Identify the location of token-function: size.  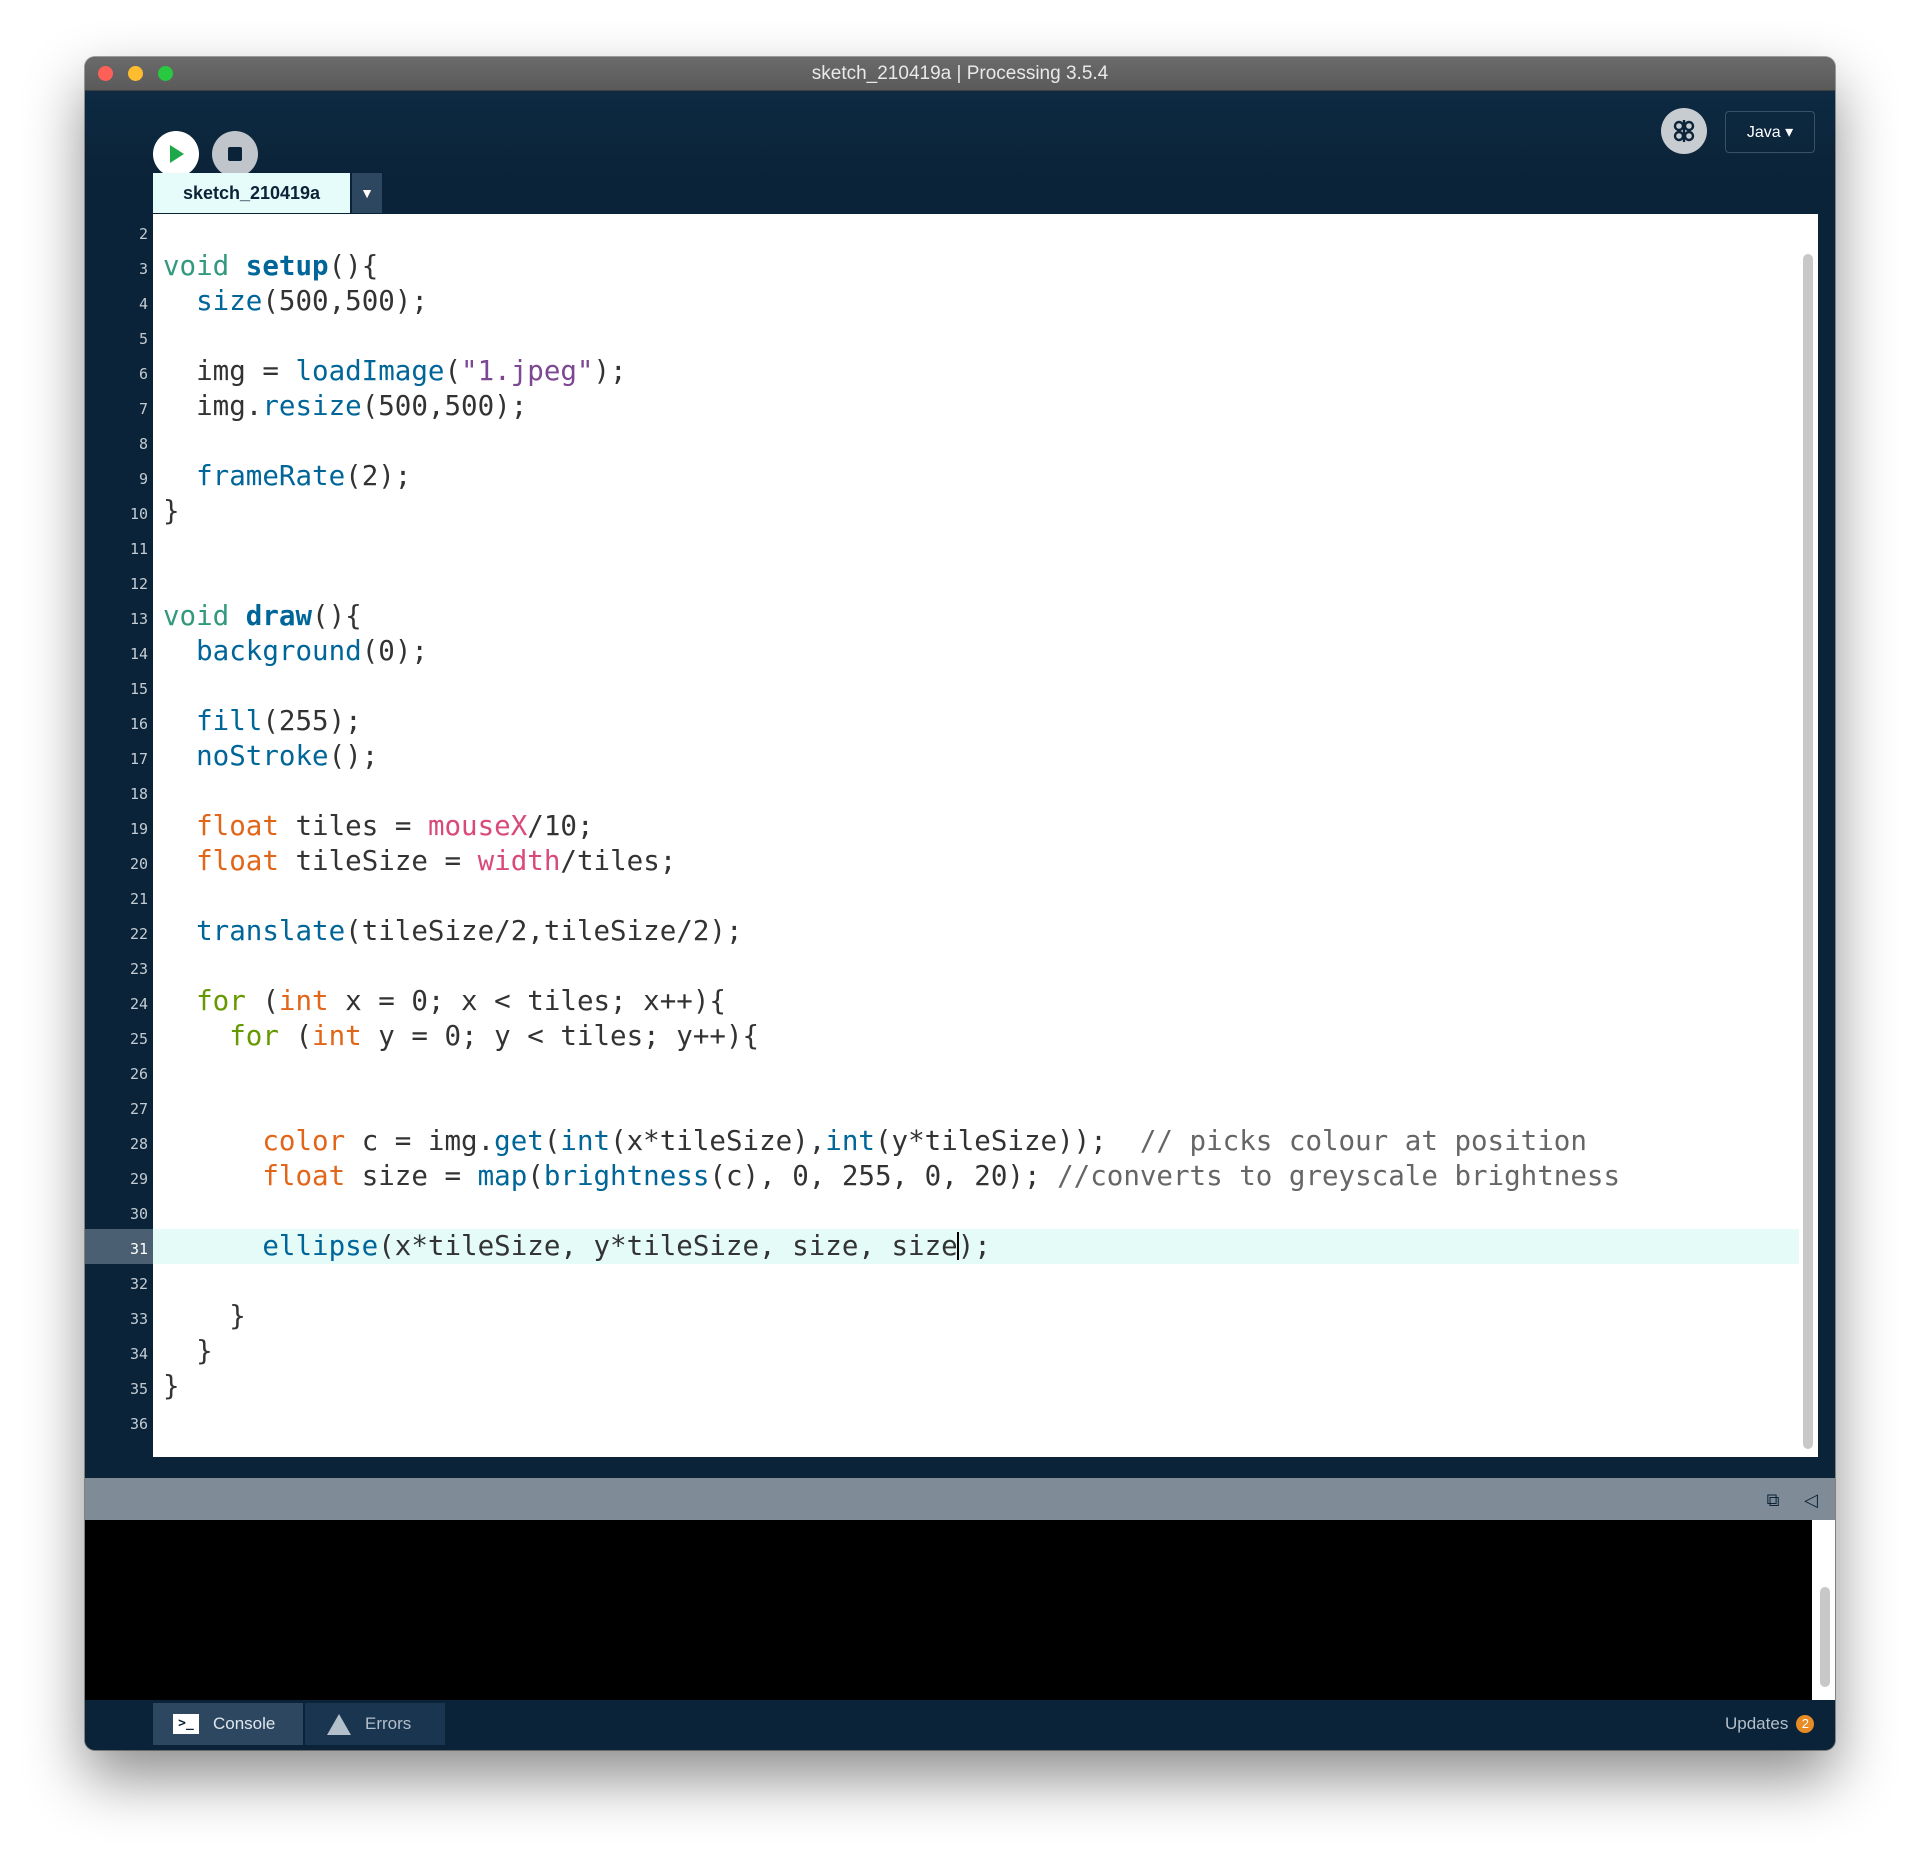
(229, 301).